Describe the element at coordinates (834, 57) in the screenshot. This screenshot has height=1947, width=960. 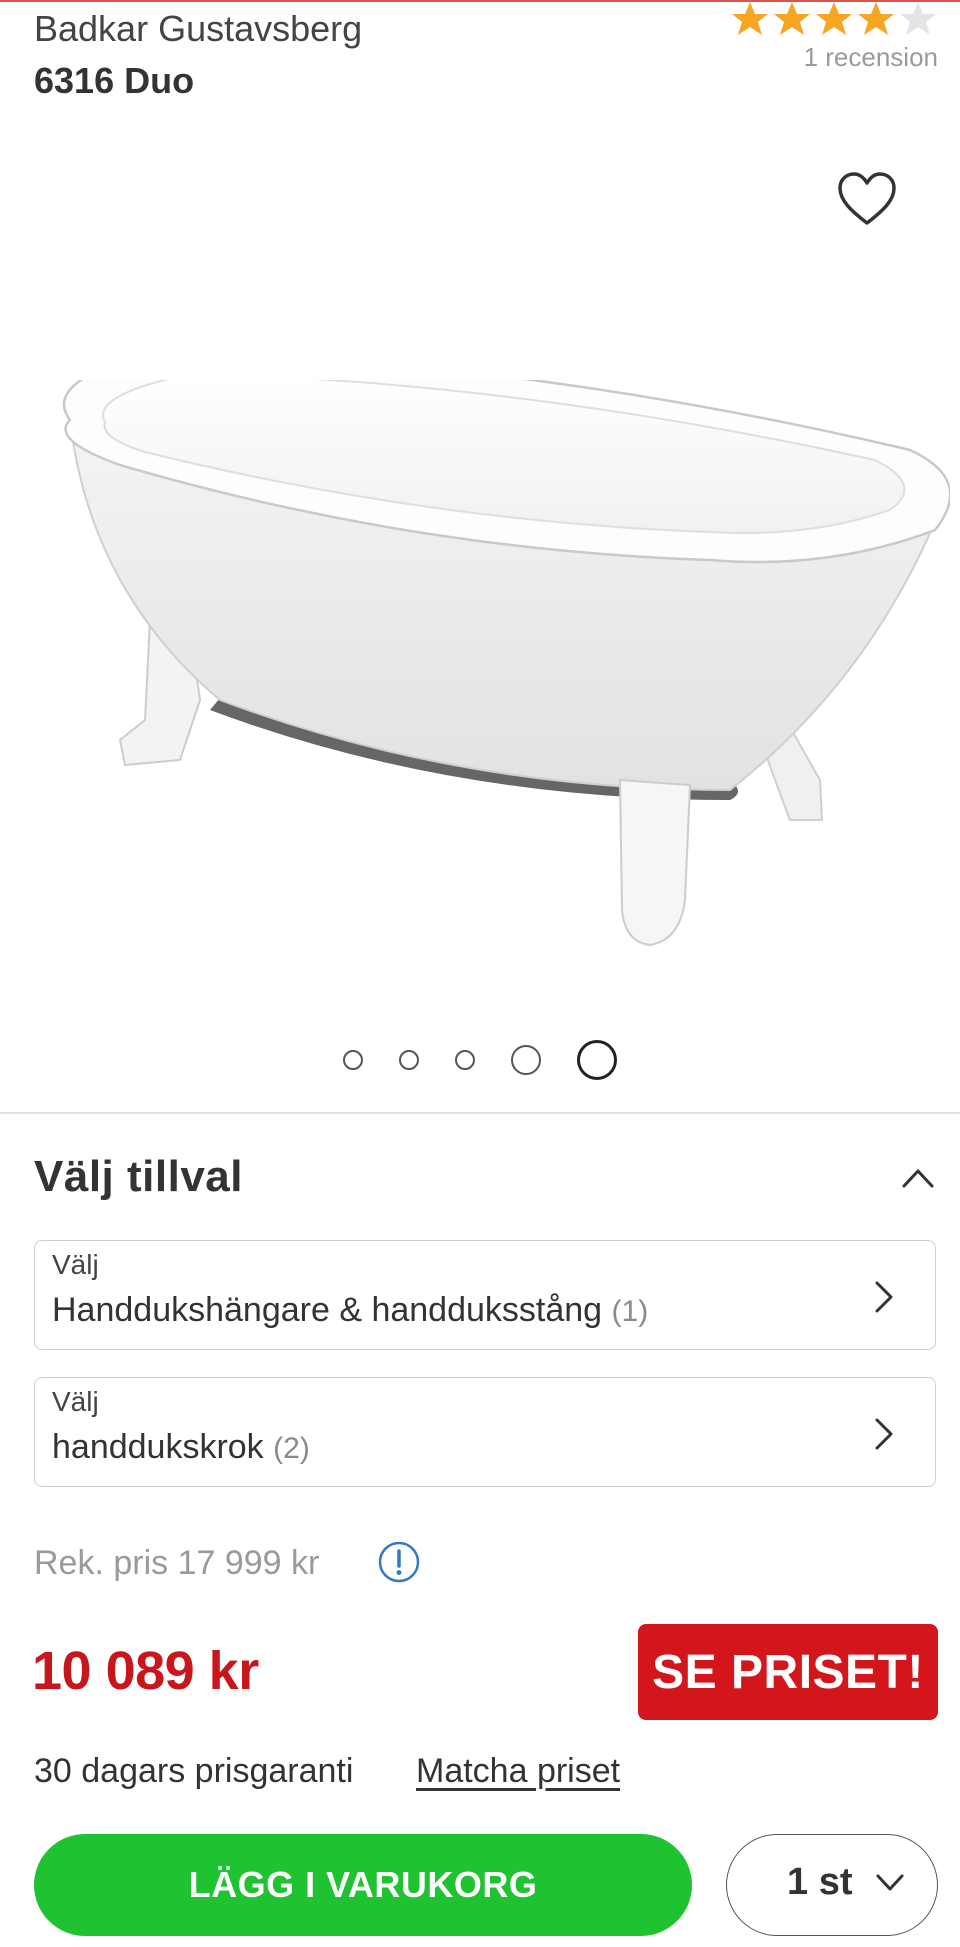
I see `review-count: 1 recension` at that location.